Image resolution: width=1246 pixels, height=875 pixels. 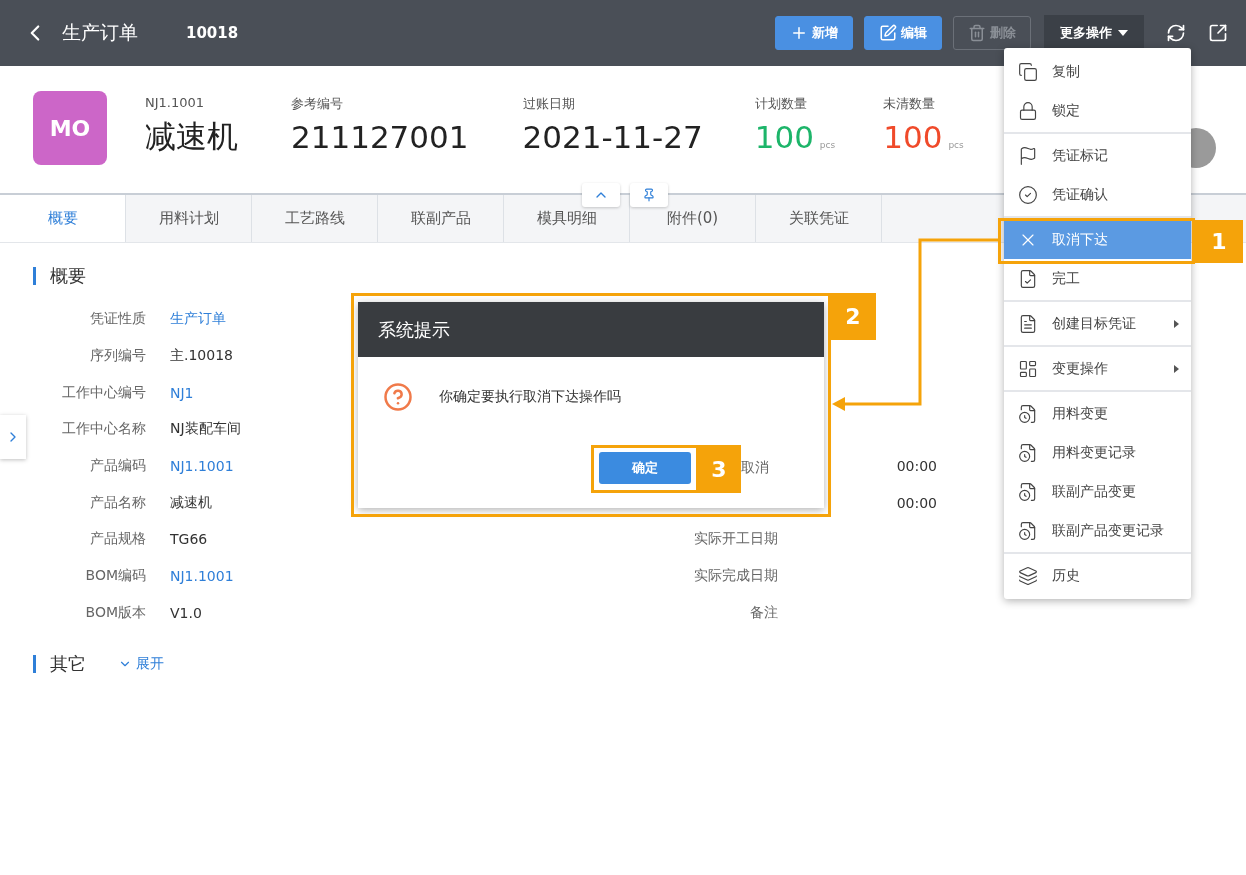 What do you see at coordinates (549, 104) in the screenshot?
I see `summary-label: 过账日期` at bounding box center [549, 104].